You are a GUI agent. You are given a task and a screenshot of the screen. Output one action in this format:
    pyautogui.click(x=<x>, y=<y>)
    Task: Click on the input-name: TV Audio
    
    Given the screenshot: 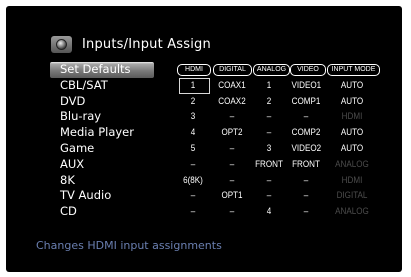 What is the action you would take?
    pyautogui.click(x=86, y=195)
    